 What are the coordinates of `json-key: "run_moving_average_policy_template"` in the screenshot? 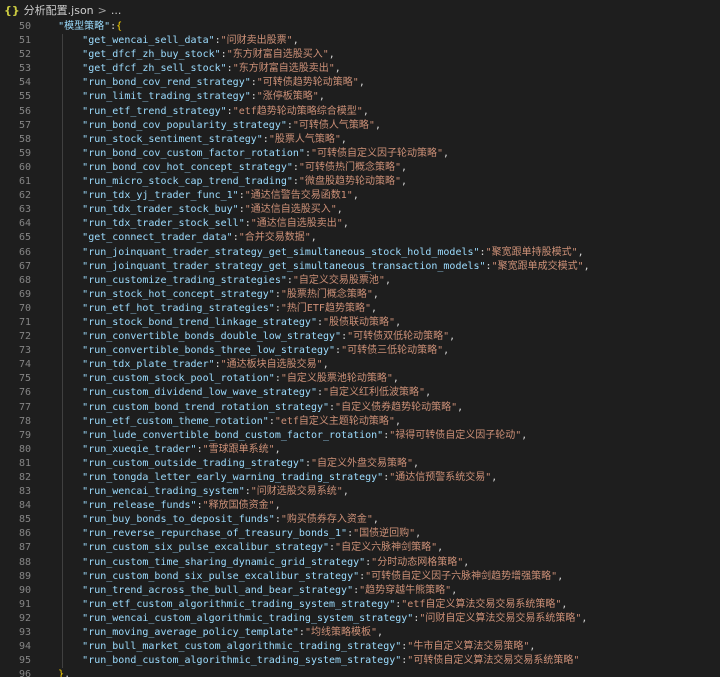 It's located at (190, 633).